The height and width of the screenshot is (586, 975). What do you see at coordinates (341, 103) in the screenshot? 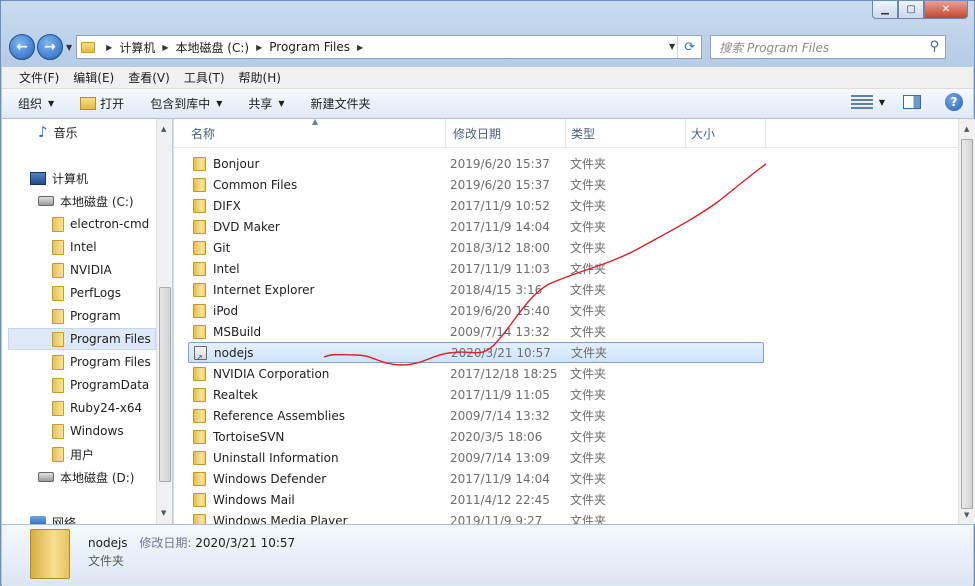
I see `new-folder-button: 新建文件夹` at bounding box center [341, 103].